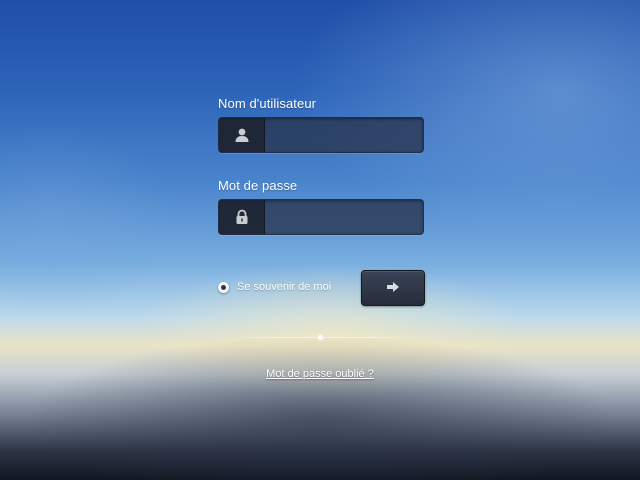 Image resolution: width=640 pixels, height=480 pixels. Describe the element at coordinates (320, 337) in the screenshot. I see `divider-dot` at that location.